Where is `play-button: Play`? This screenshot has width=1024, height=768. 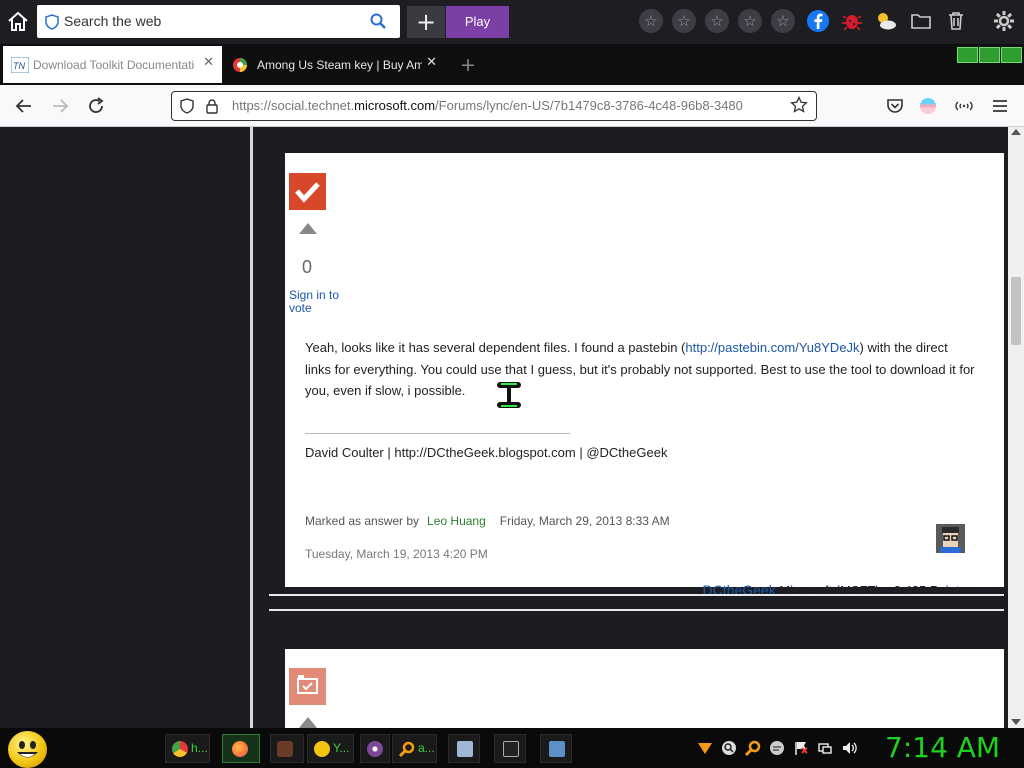
play-button: Play is located at coordinates (477, 22).